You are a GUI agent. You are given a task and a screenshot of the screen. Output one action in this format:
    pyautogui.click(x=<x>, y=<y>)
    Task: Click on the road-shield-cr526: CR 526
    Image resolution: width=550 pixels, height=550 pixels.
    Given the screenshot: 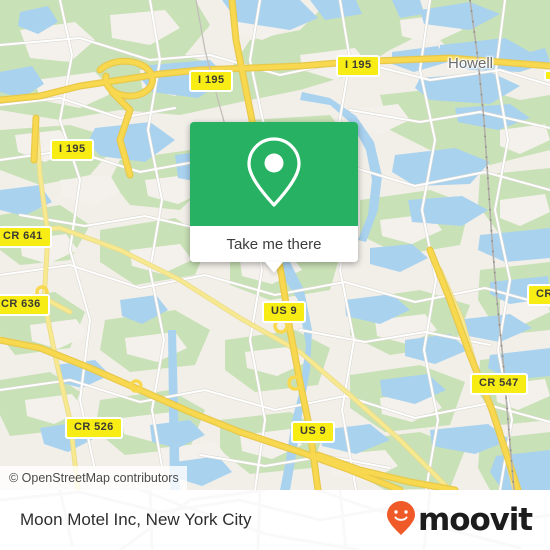 What is the action you would take?
    pyautogui.click(x=94, y=428)
    